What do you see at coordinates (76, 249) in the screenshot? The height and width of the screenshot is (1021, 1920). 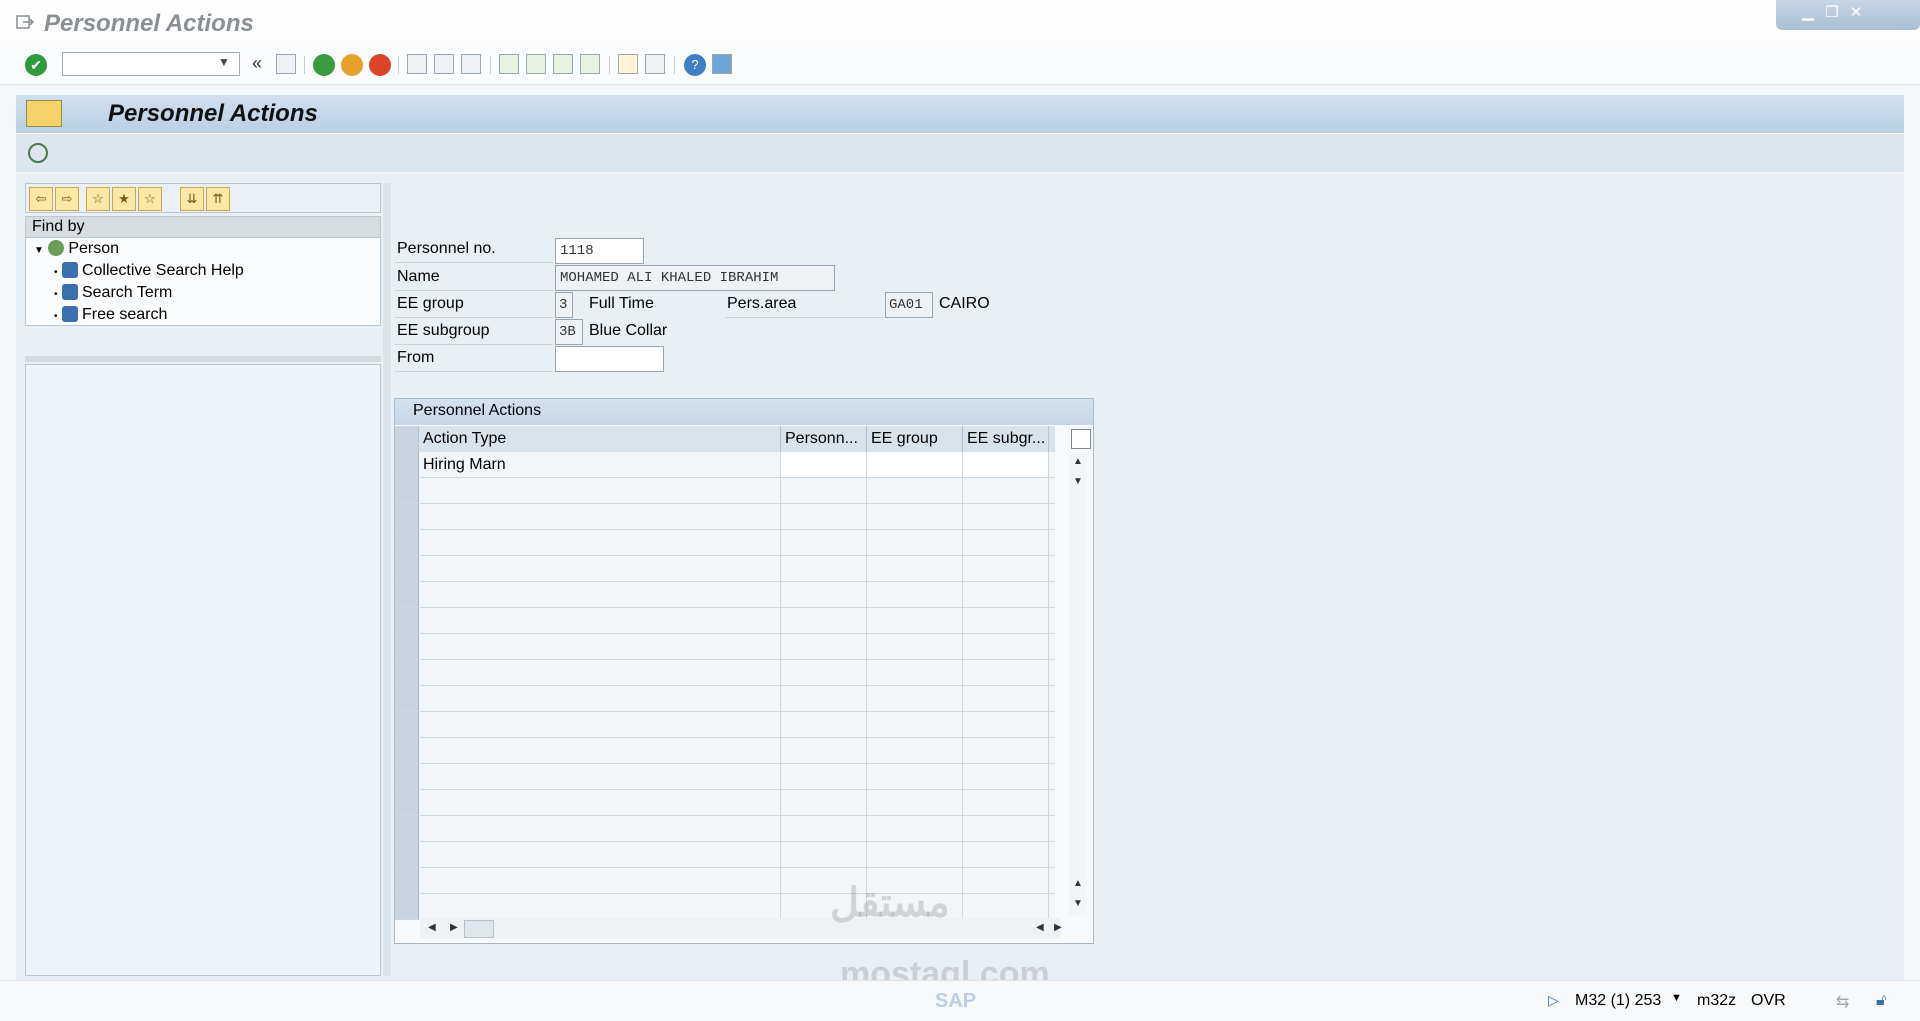 I see `tree-item-person: ▼ Person` at bounding box center [76, 249].